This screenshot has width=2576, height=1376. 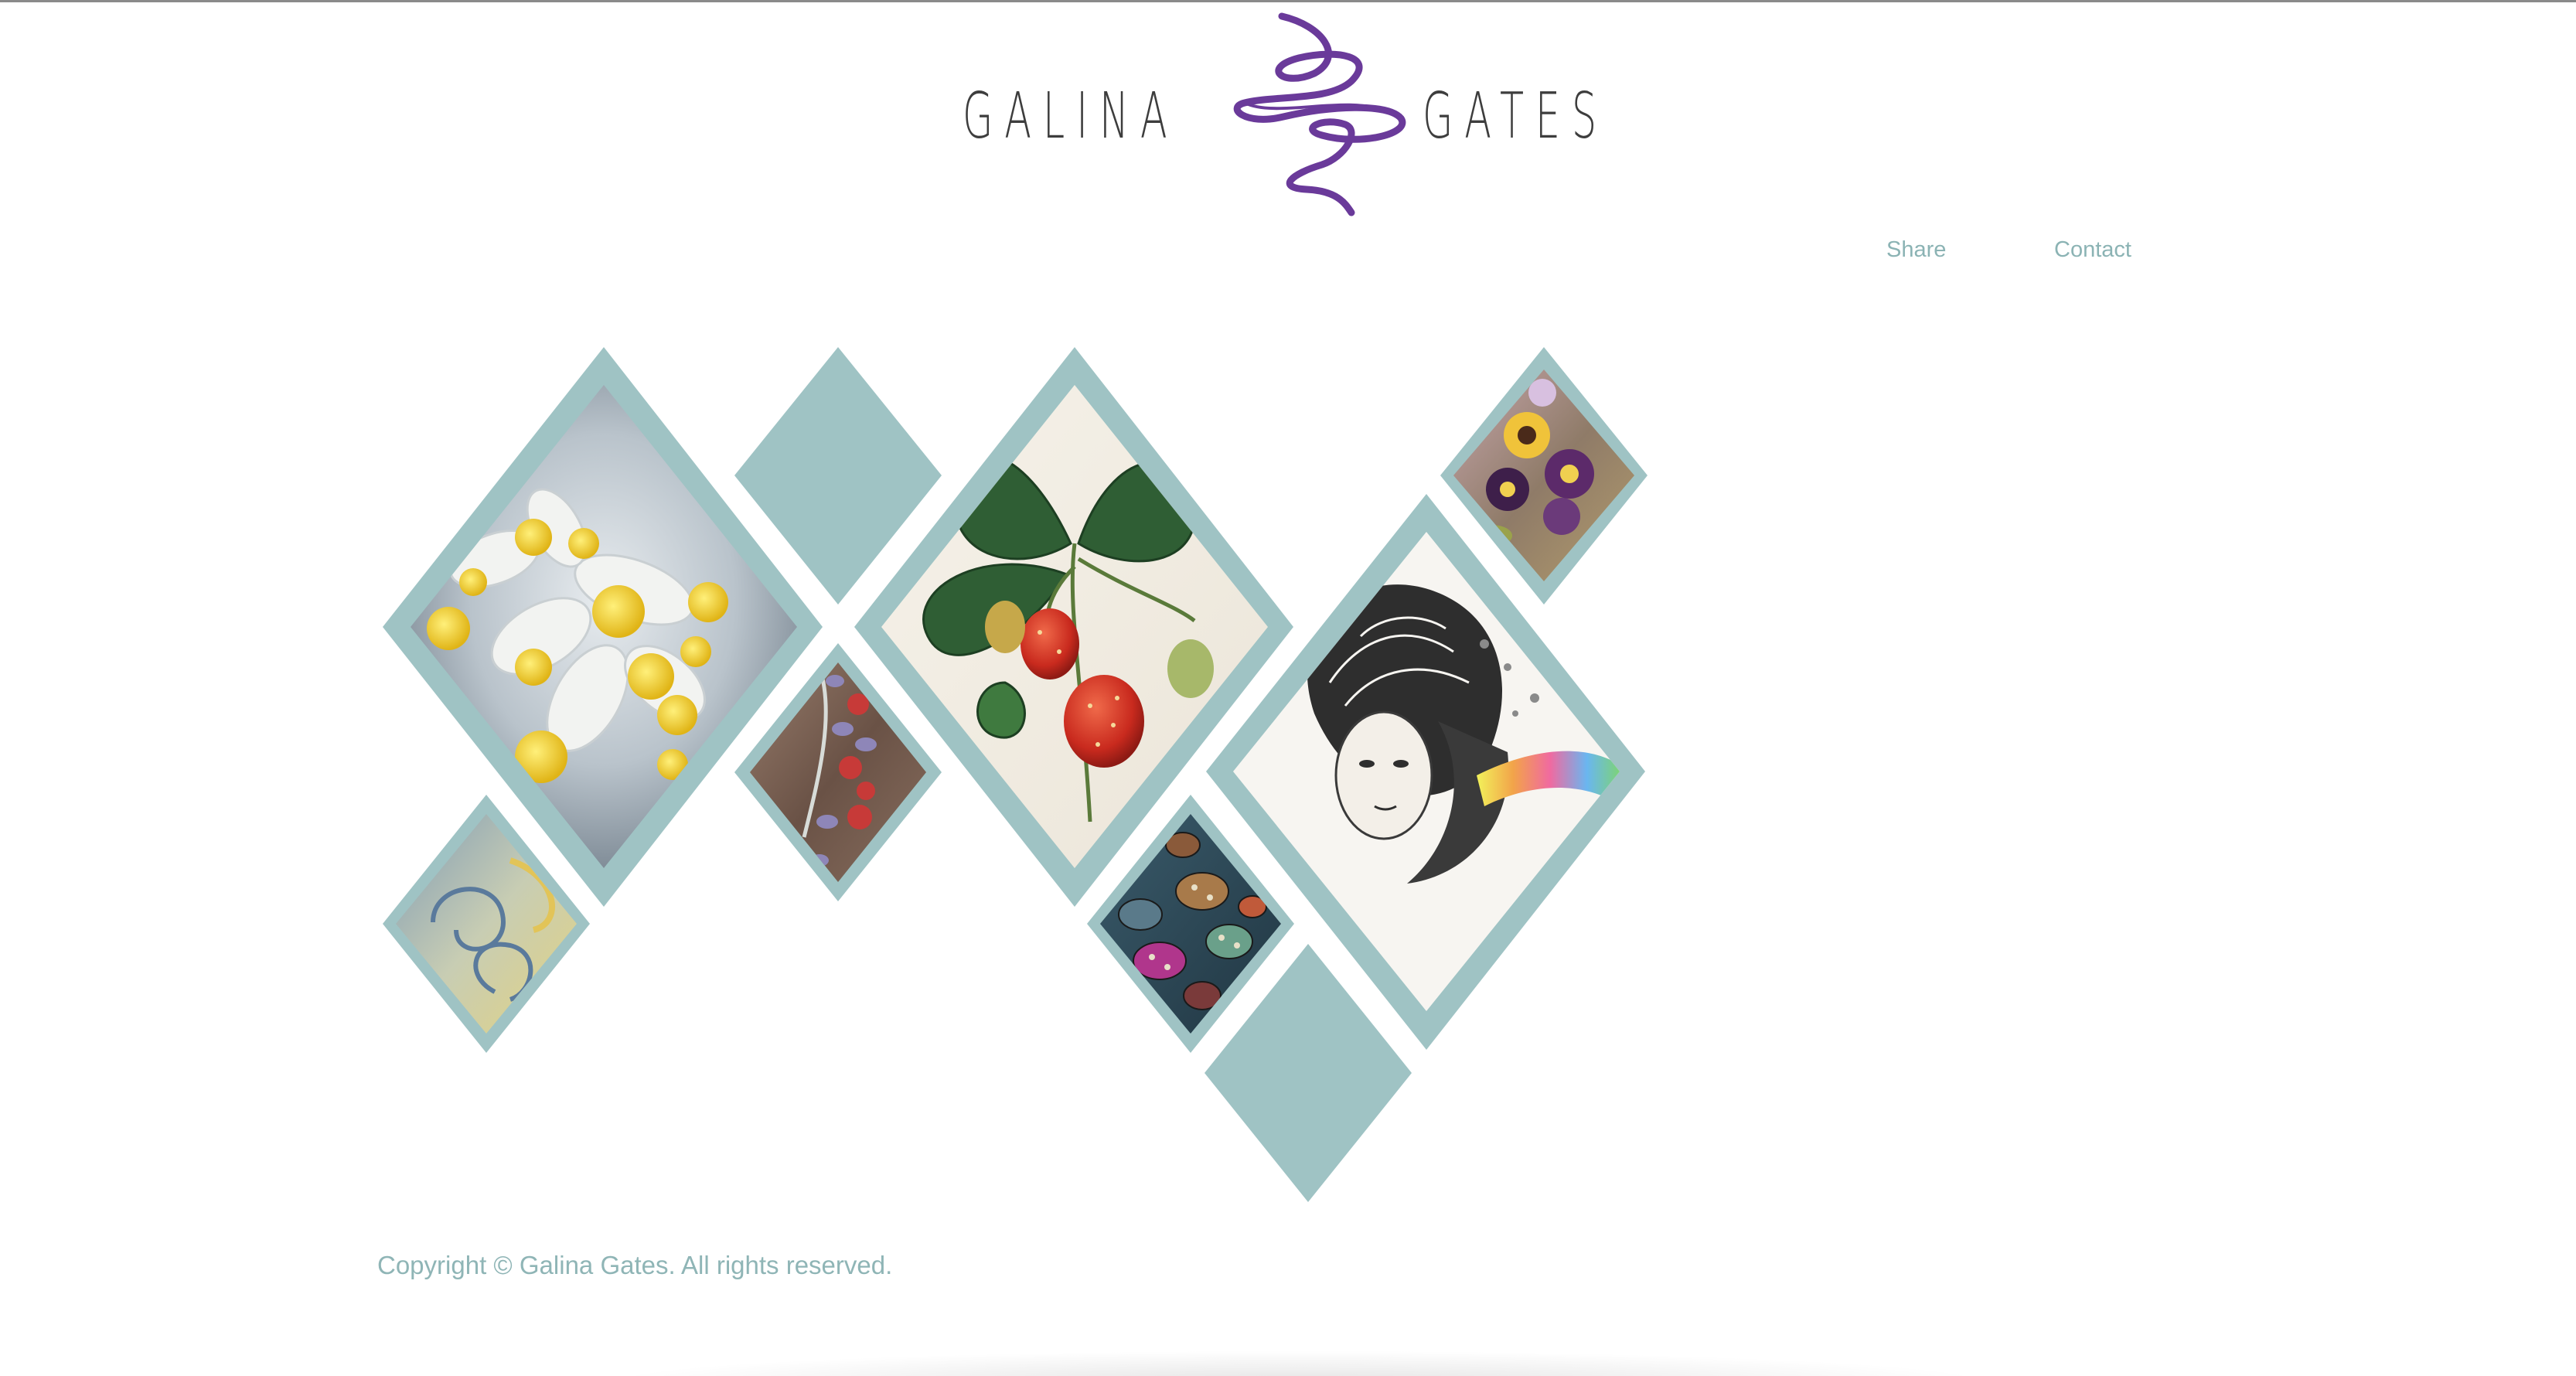 I want to click on strawberry-botanical-tile, so click(x=1073, y=627).